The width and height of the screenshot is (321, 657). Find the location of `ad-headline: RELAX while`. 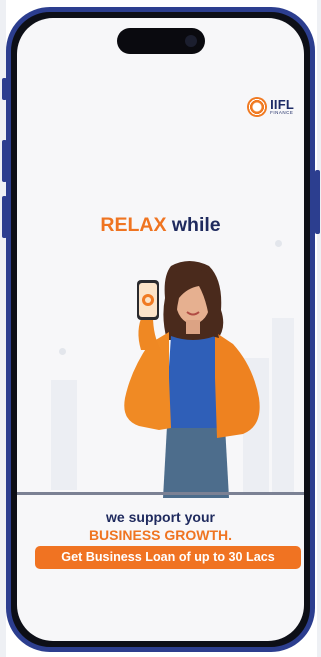

ad-headline: RELAX while is located at coordinates (160, 225).